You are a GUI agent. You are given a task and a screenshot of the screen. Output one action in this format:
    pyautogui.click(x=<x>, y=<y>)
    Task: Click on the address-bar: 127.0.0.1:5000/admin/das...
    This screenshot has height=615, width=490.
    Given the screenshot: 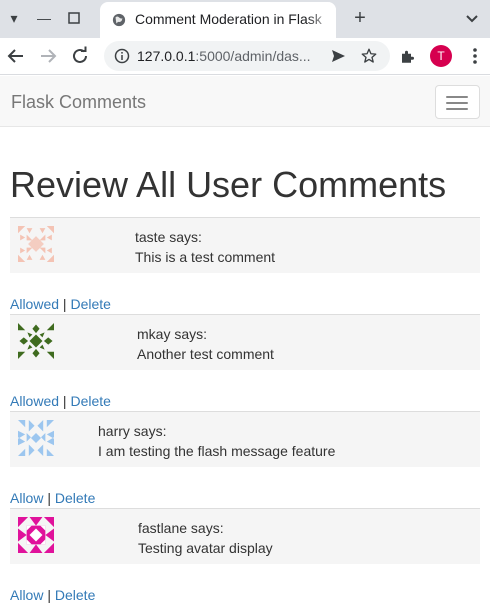 What is the action you would take?
    pyautogui.click(x=247, y=56)
    